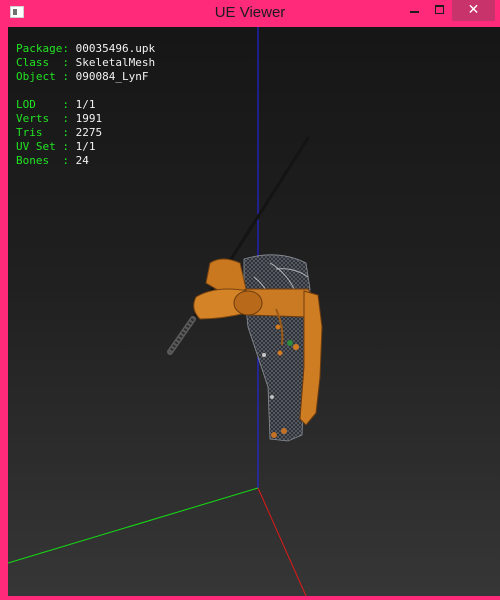  I want to click on info-object: Object : 090084_LynF, so click(82, 76).